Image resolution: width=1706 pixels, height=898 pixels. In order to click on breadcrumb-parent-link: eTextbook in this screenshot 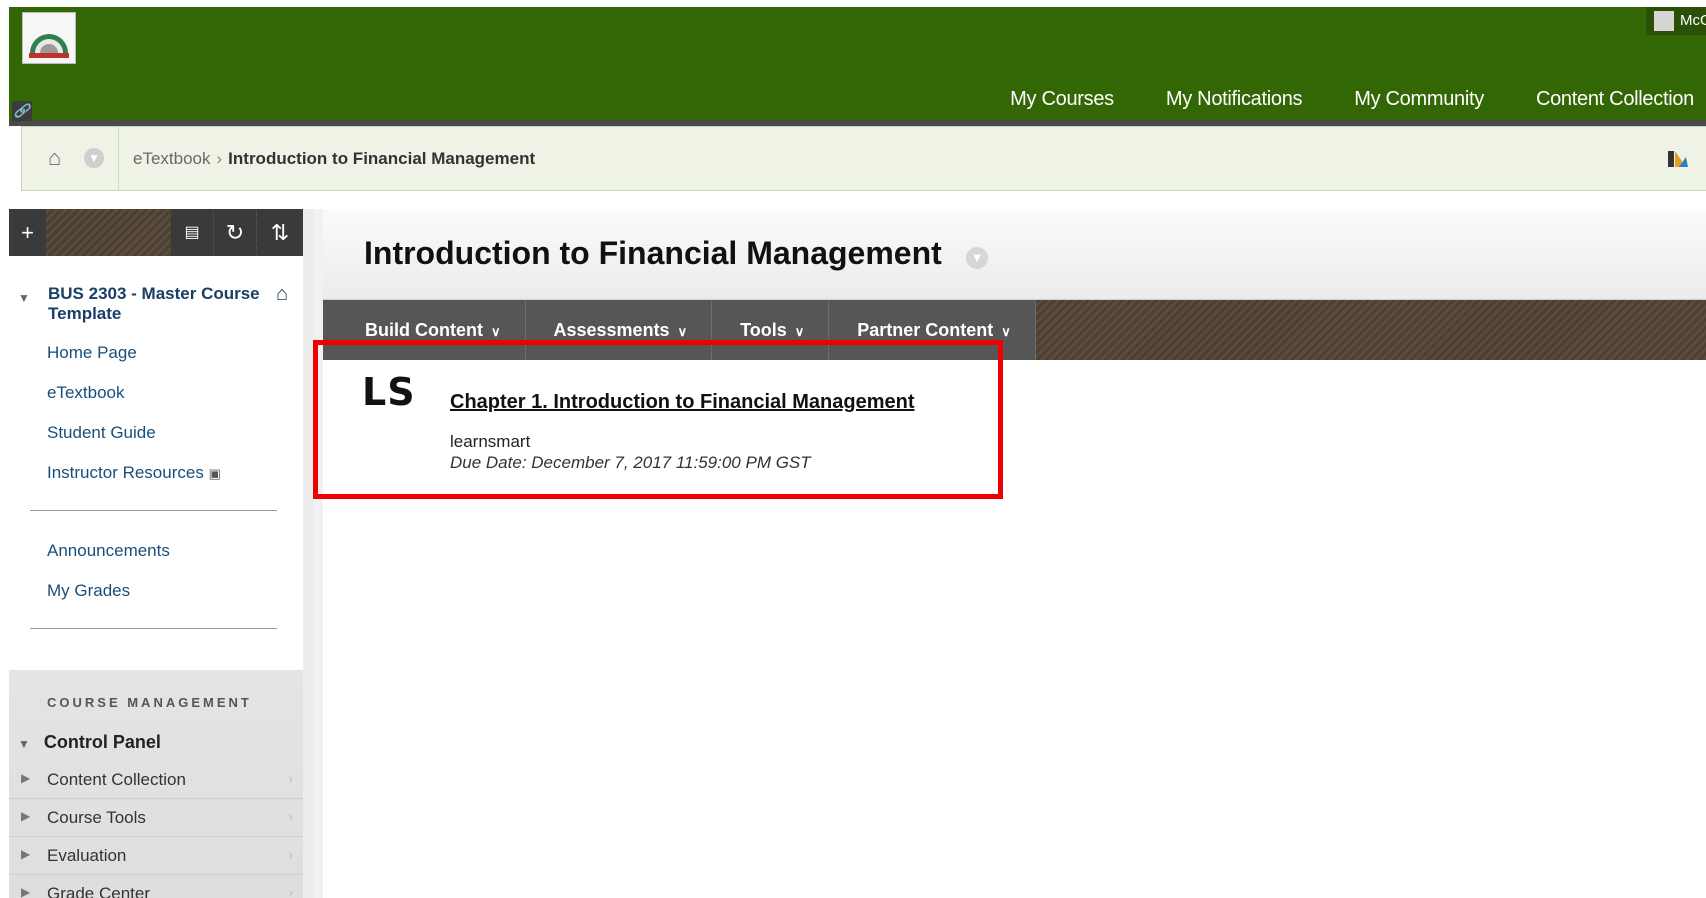, I will do `click(172, 158)`.